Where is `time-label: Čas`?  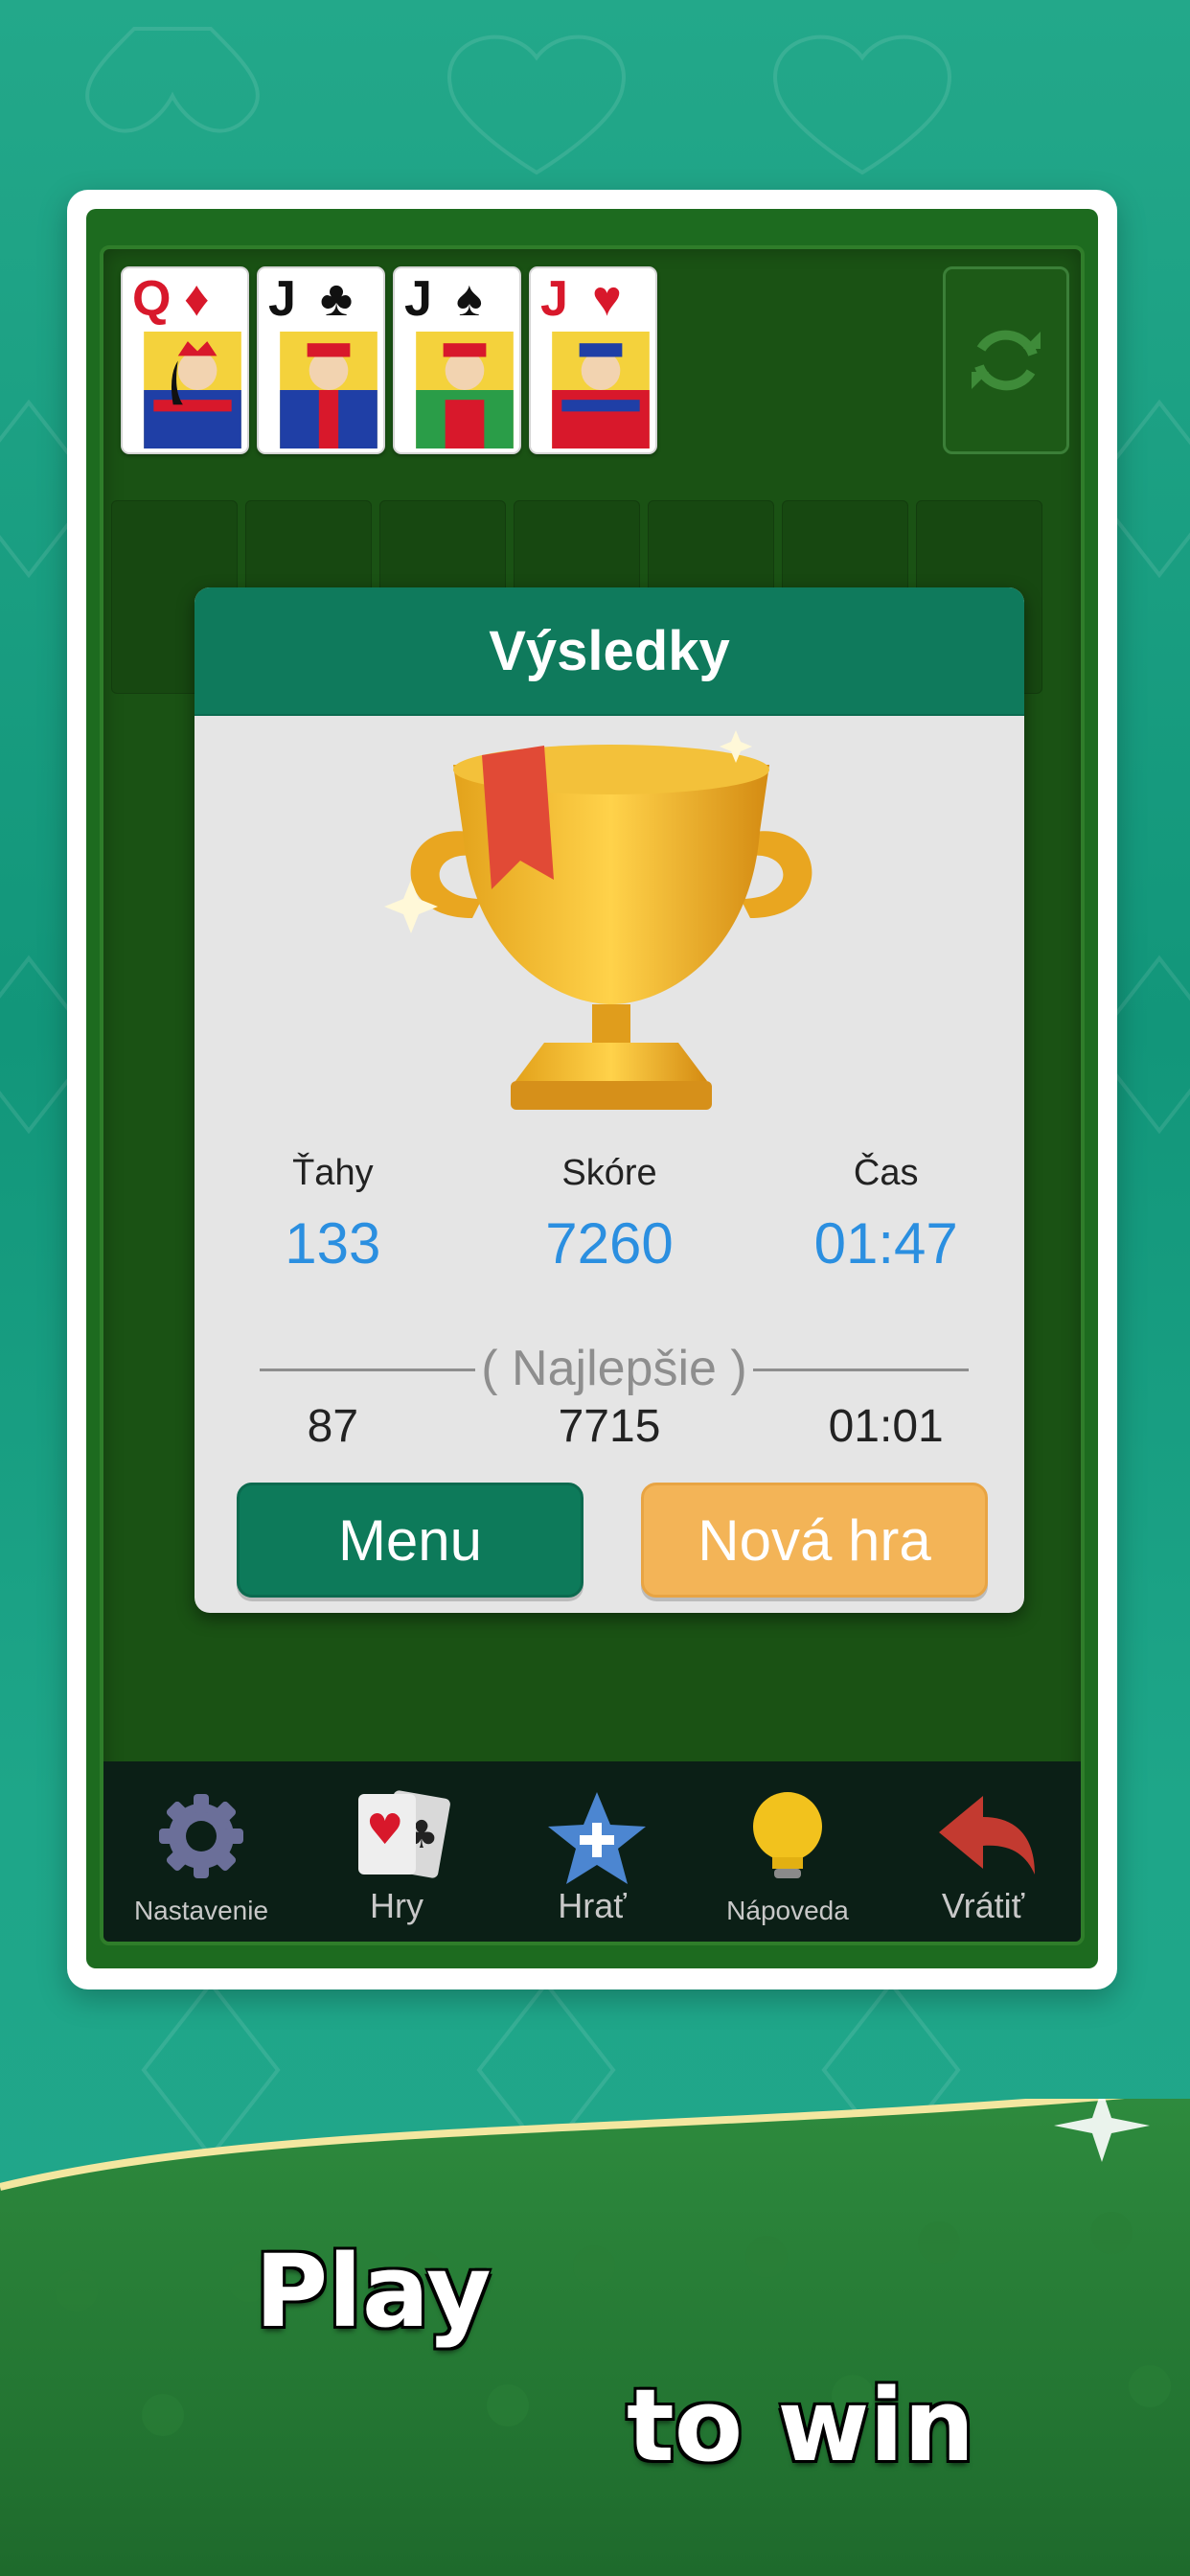 time-label: Čas is located at coordinates (886, 1173).